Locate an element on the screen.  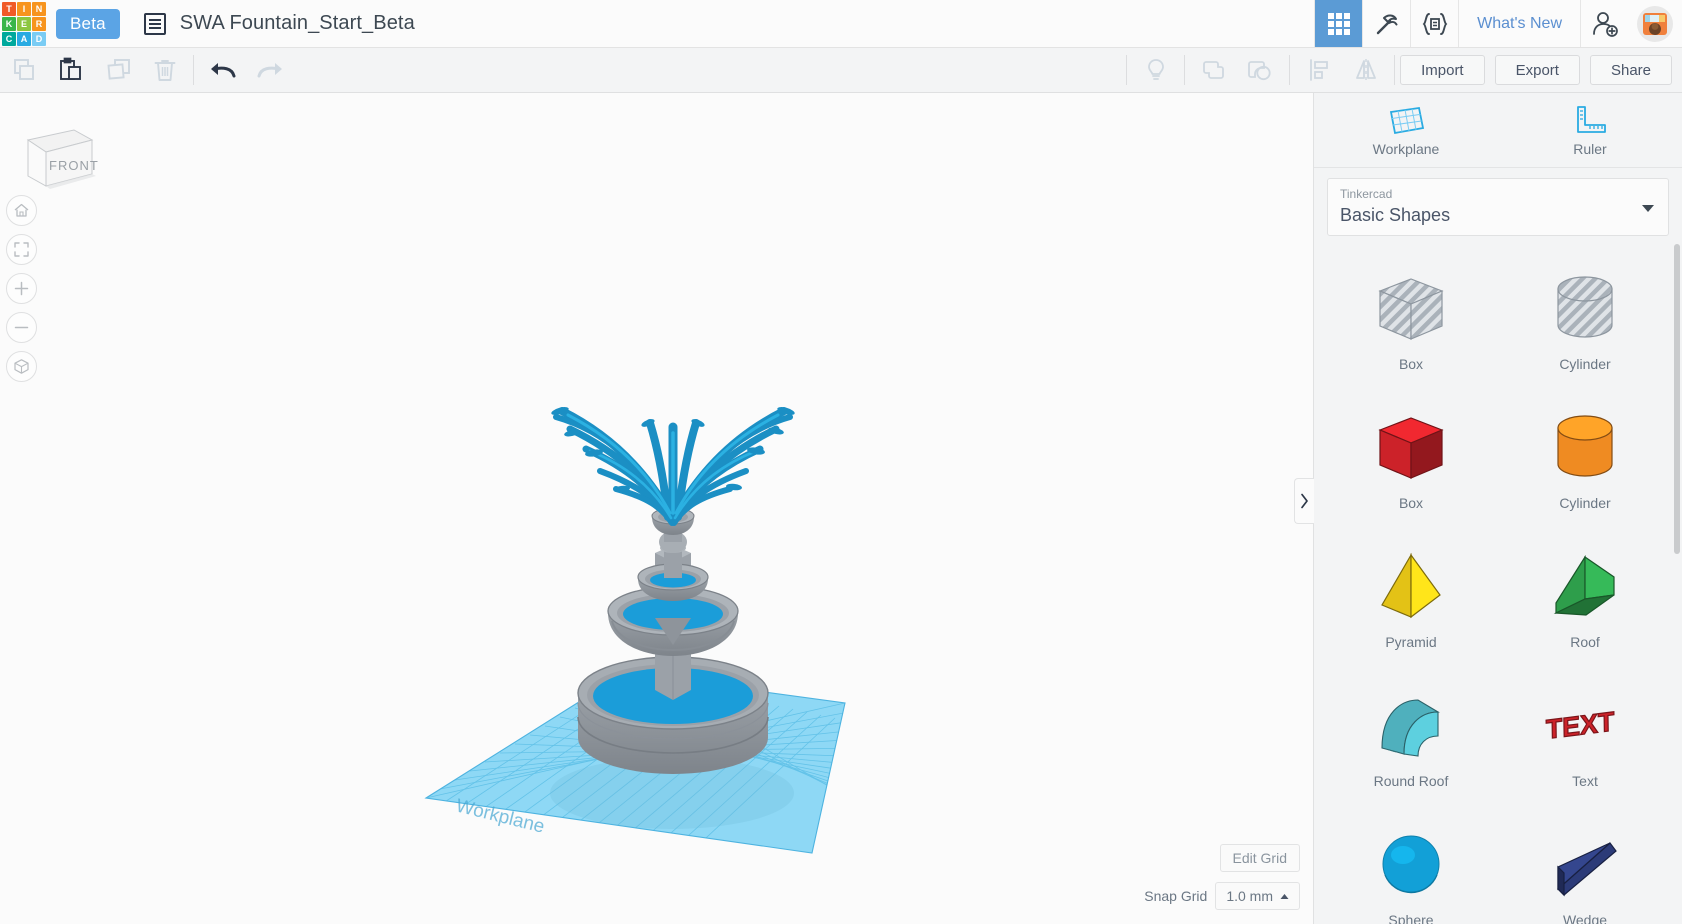
edit-grid-button: Edit Grid is located at coordinates (1259, 858).